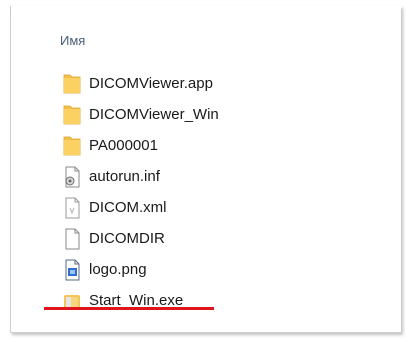  Describe the element at coordinates (72, 208) in the screenshot. I see `xml-file-icon` at that location.